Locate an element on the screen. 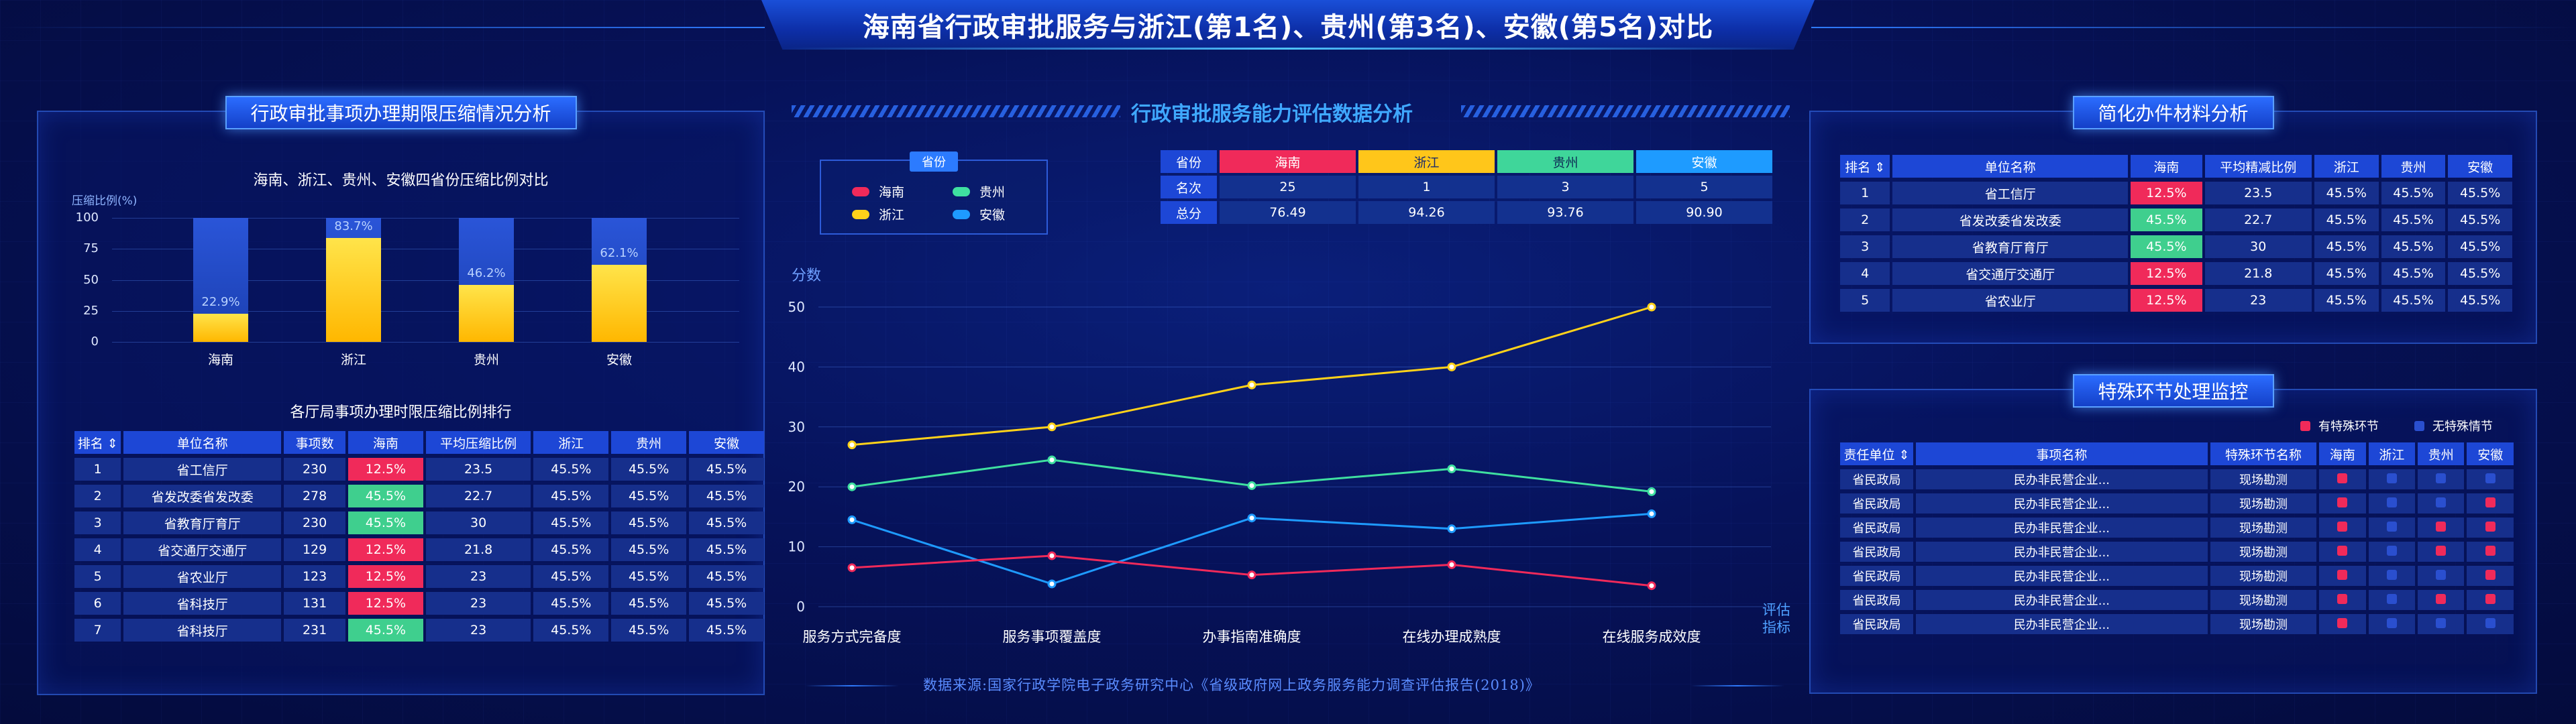 The height and width of the screenshot is (724, 2576). series-point-安徽 is located at coordinates (1651, 513).